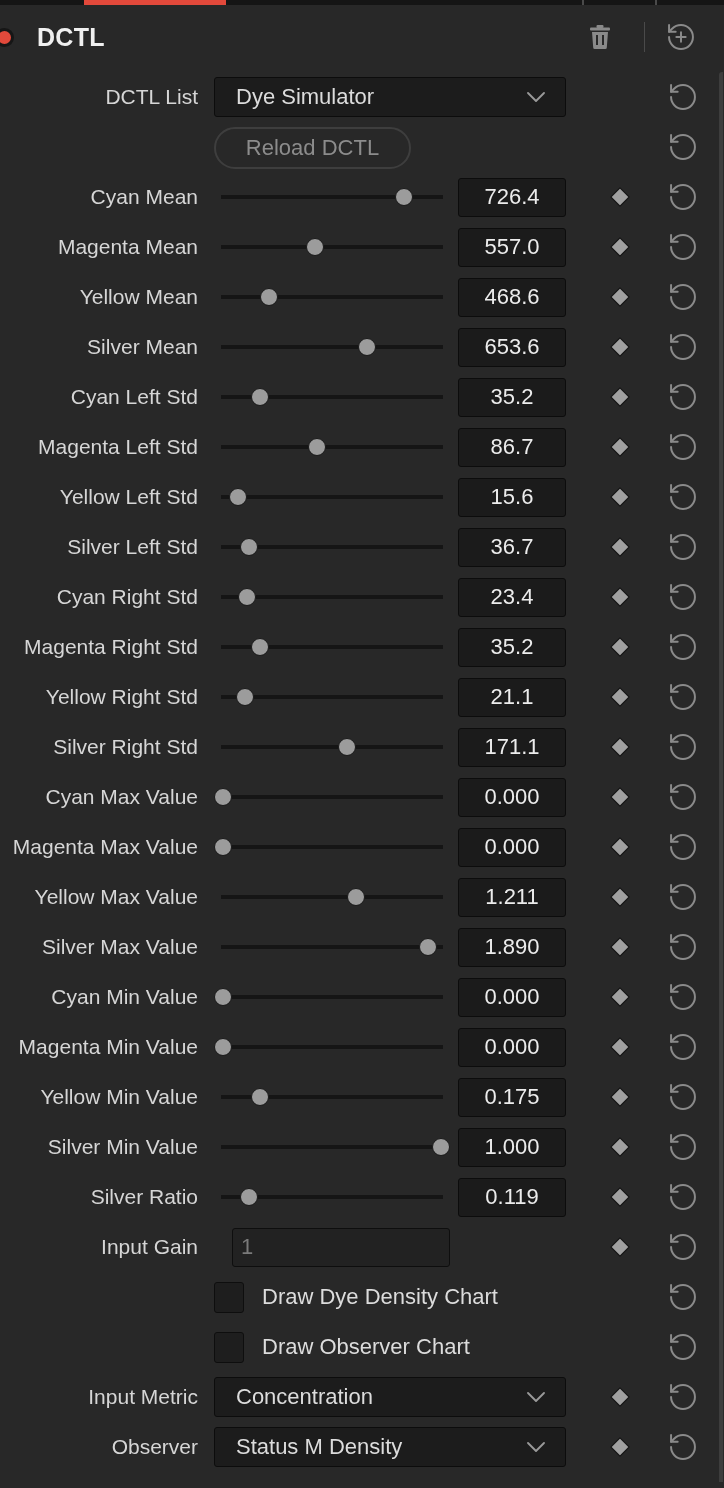  I want to click on value-field: 1.000, so click(512, 1147).